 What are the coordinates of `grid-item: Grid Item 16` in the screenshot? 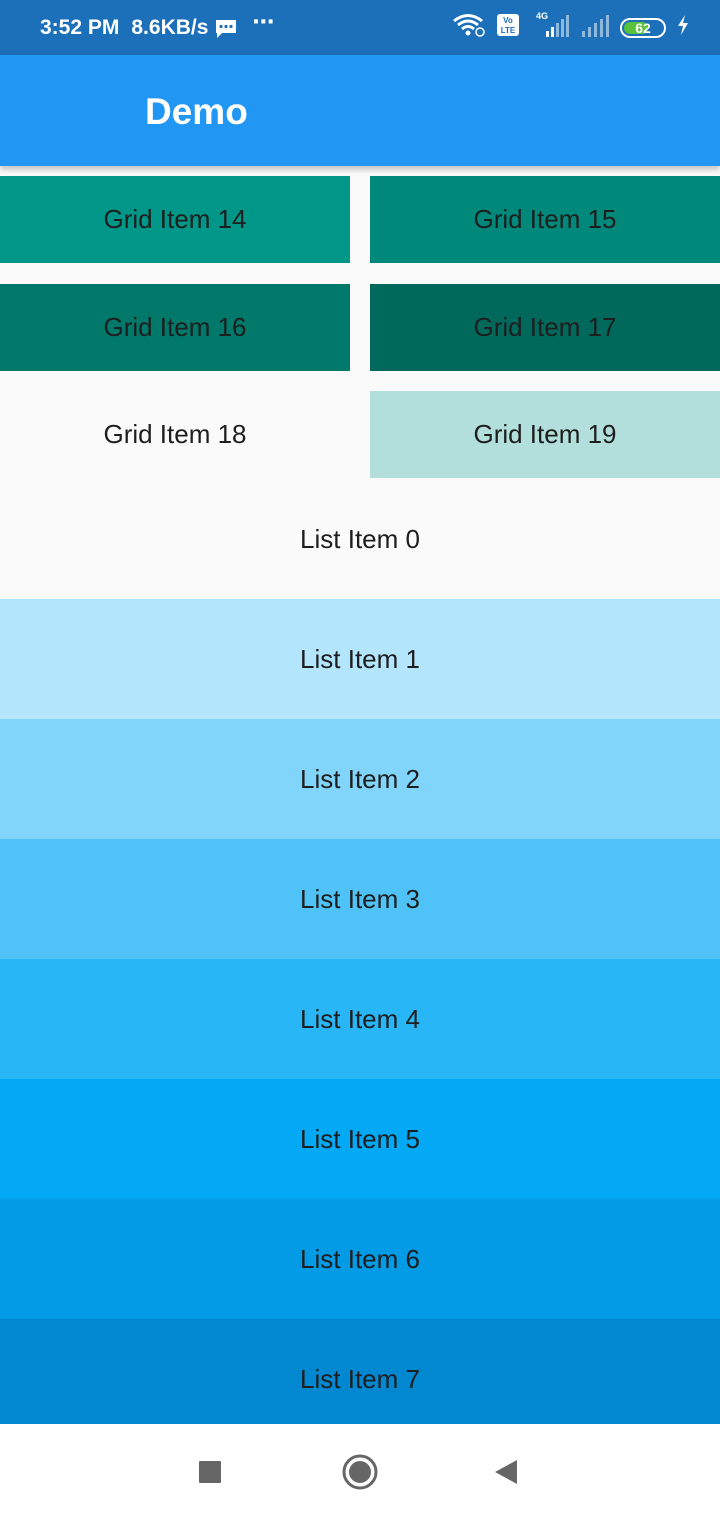 It's located at (175, 327).